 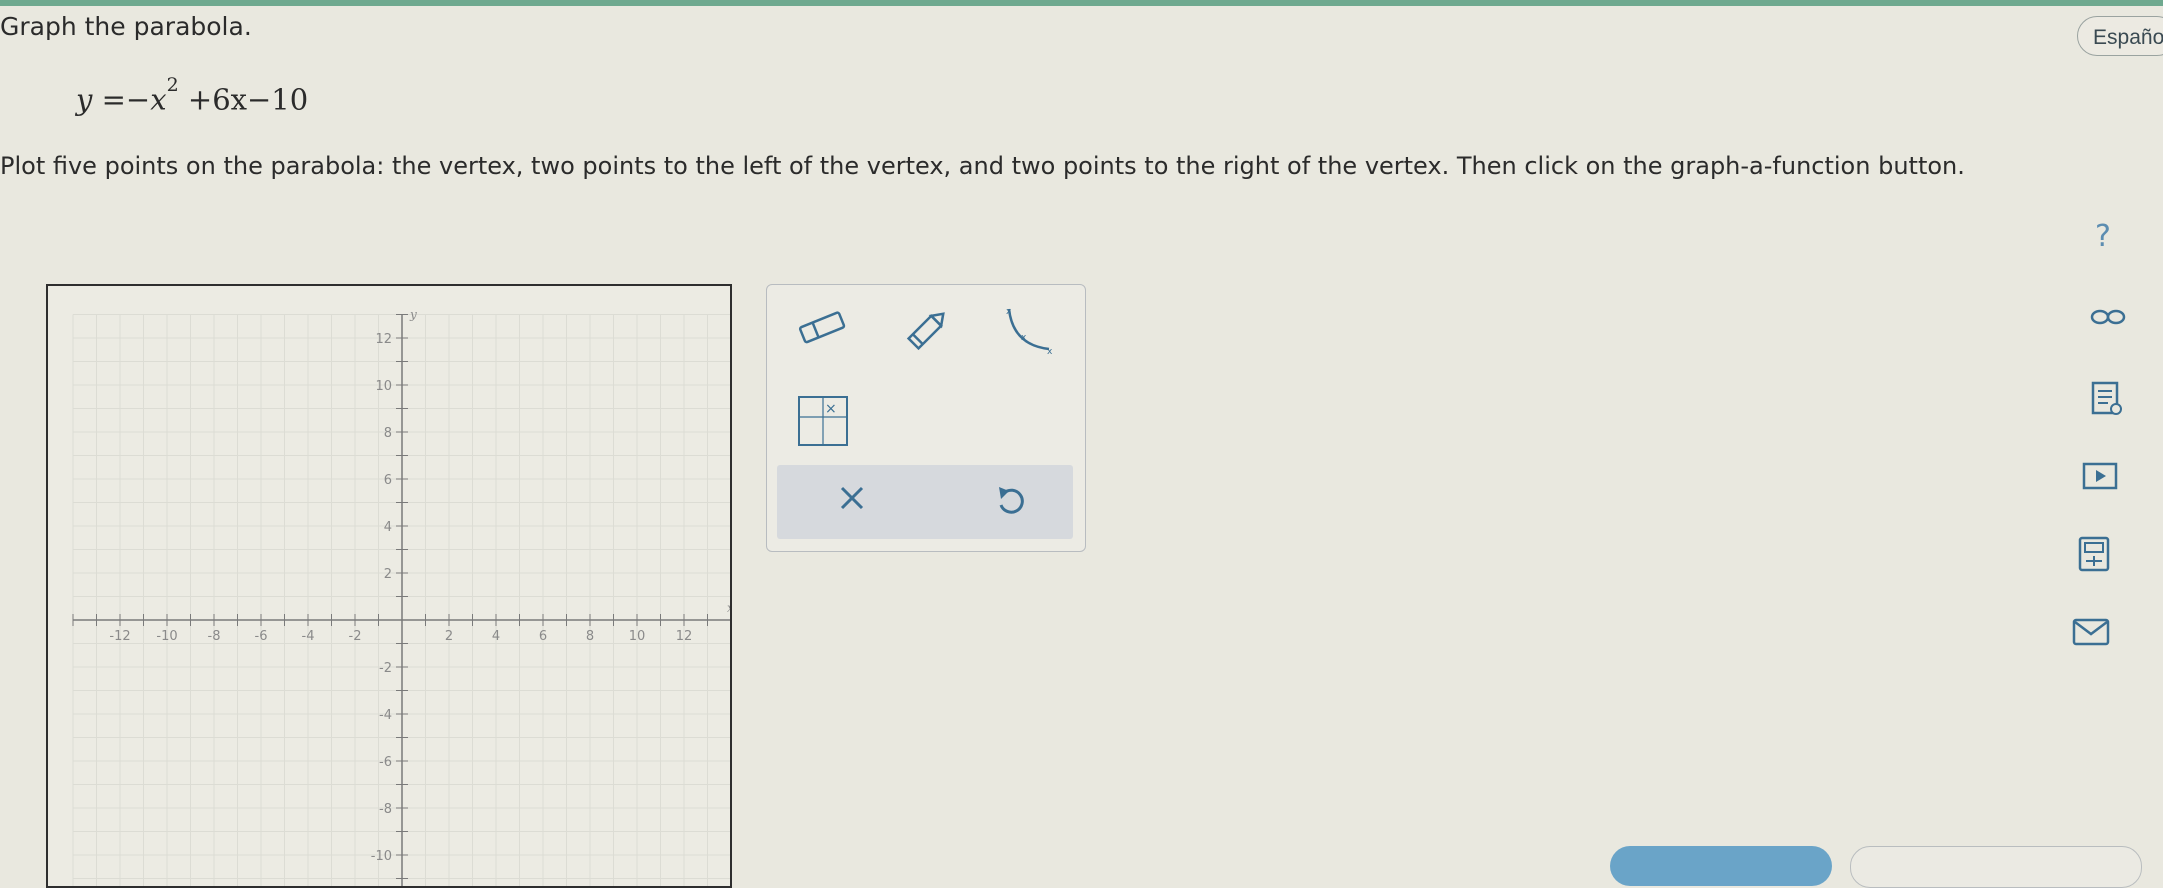 What do you see at coordinates (385, 809) in the screenshot?
I see `y-tick-label: -8` at bounding box center [385, 809].